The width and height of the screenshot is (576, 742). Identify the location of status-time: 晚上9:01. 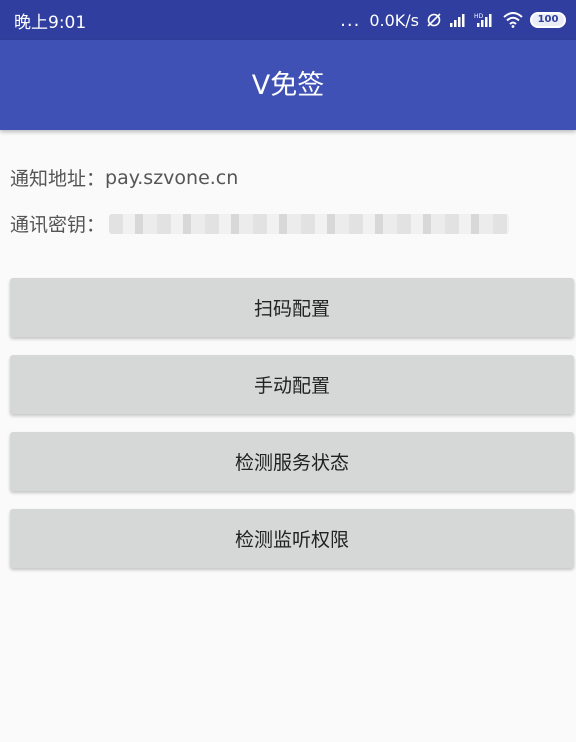
(50, 22).